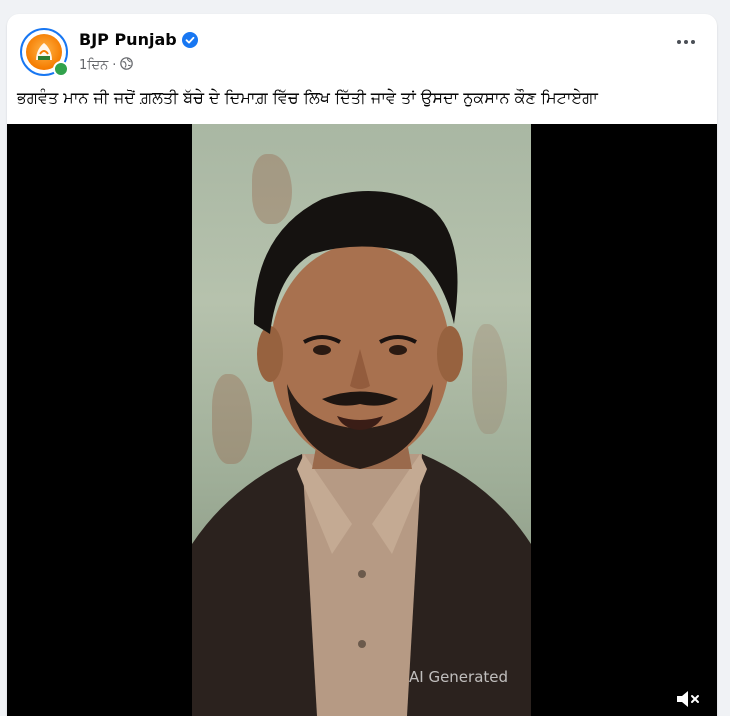 The width and height of the screenshot is (730, 716). I want to click on verified-badge-icon, so click(189, 39).